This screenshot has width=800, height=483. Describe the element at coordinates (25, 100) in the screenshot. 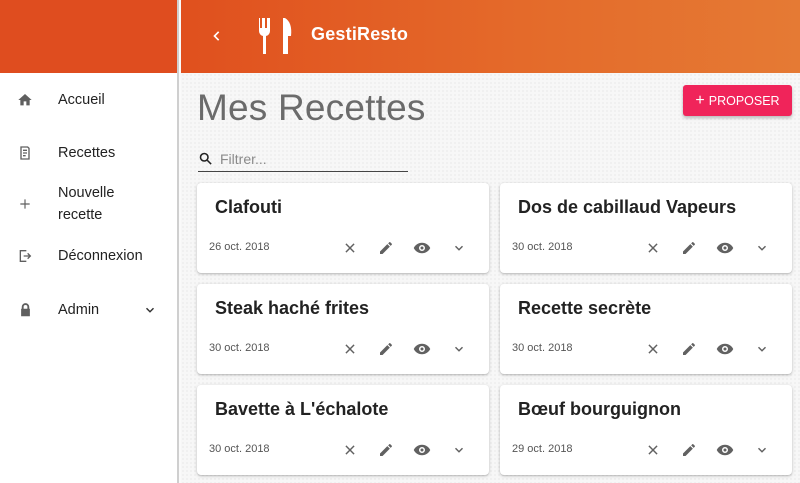

I see `home-icon` at that location.